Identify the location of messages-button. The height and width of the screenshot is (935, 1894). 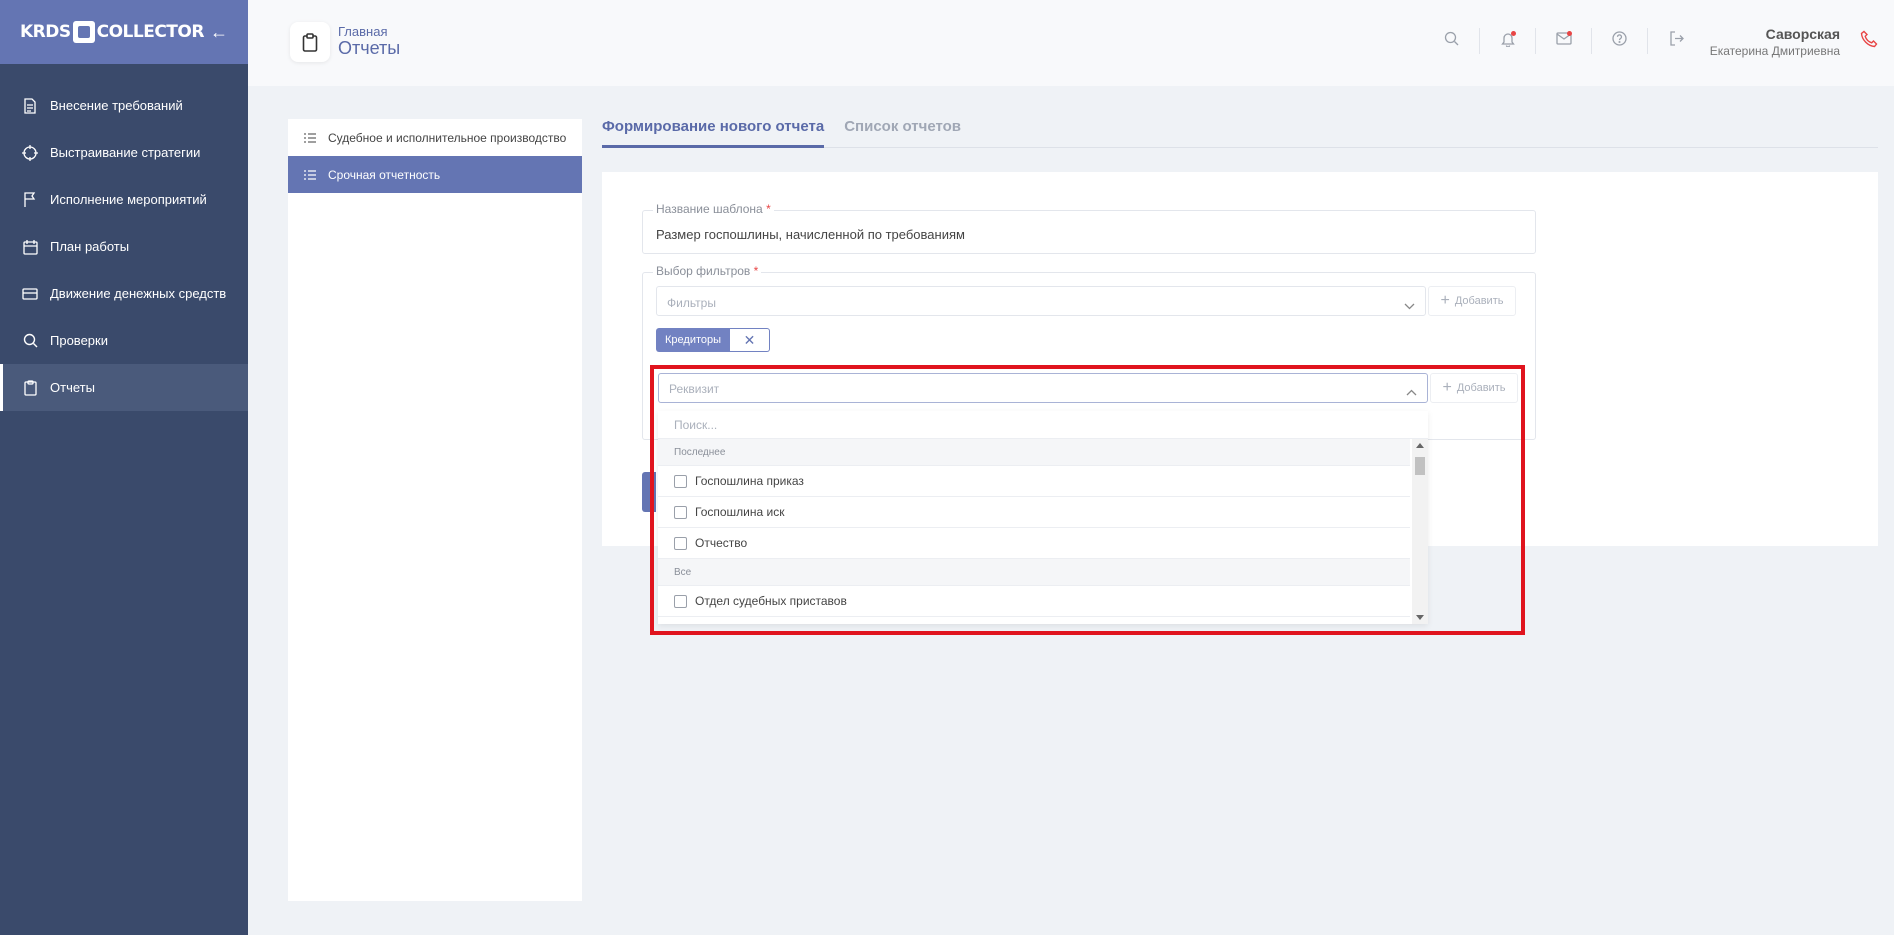
(1564, 41).